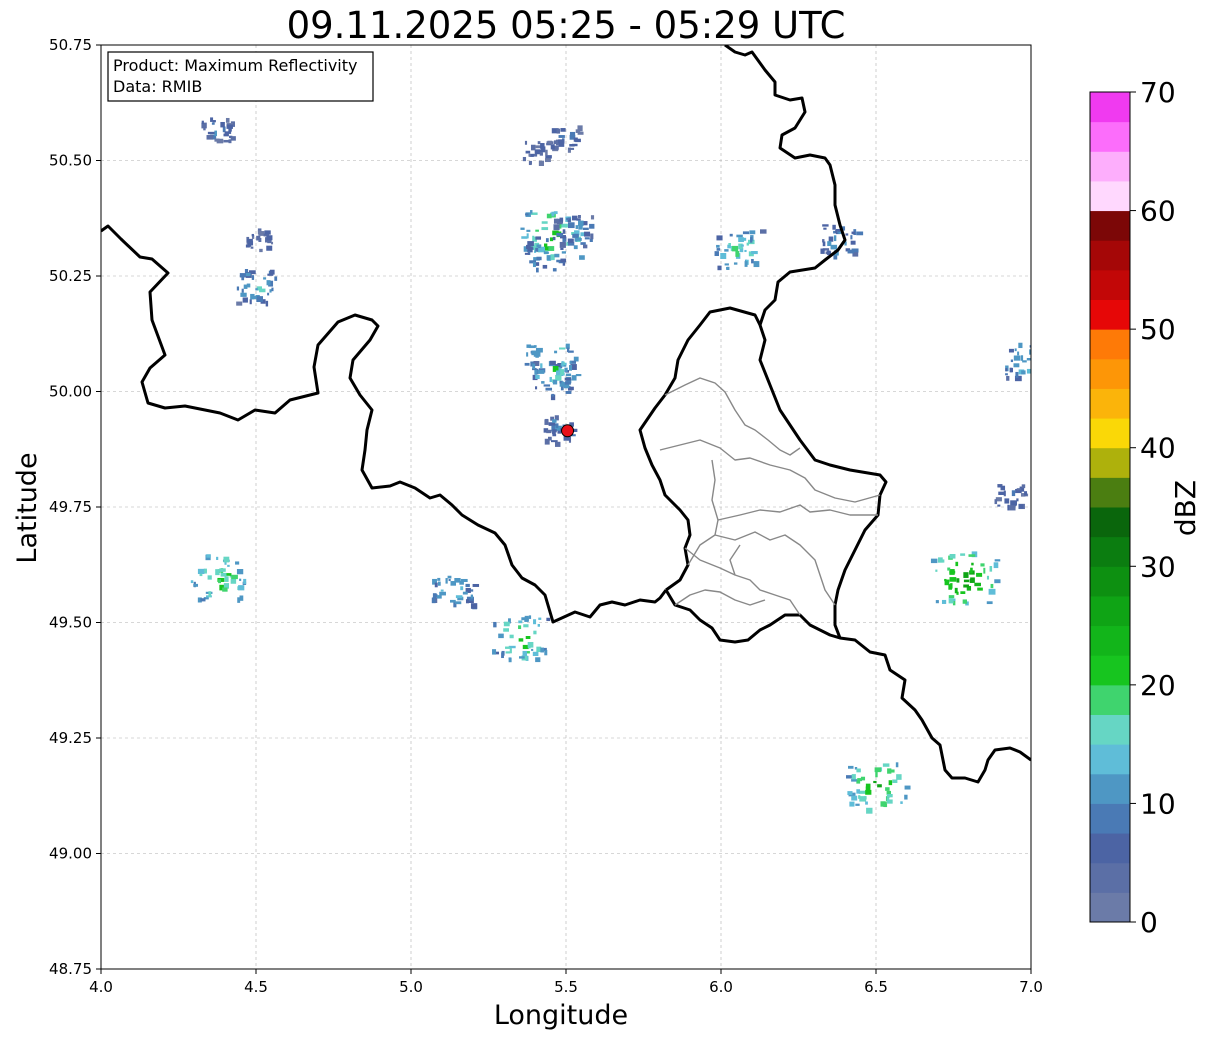 The height and width of the screenshot is (1040, 1219). I want to click on y-tick-label: 50.50, so click(70, 161).